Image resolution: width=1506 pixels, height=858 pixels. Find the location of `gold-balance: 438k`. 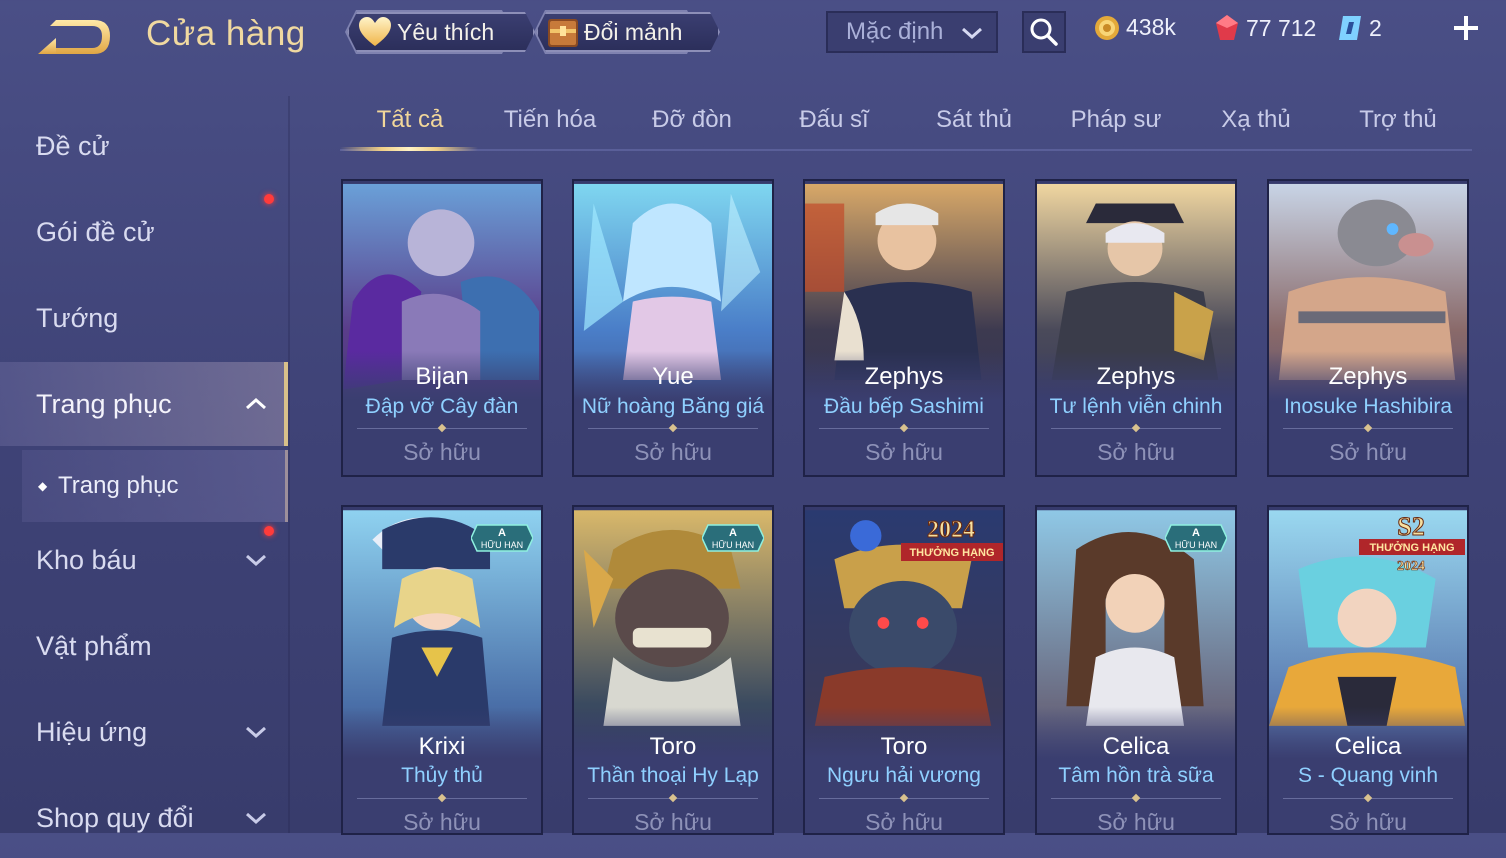

gold-balance: 438k is located at coordinates (1135, 27).